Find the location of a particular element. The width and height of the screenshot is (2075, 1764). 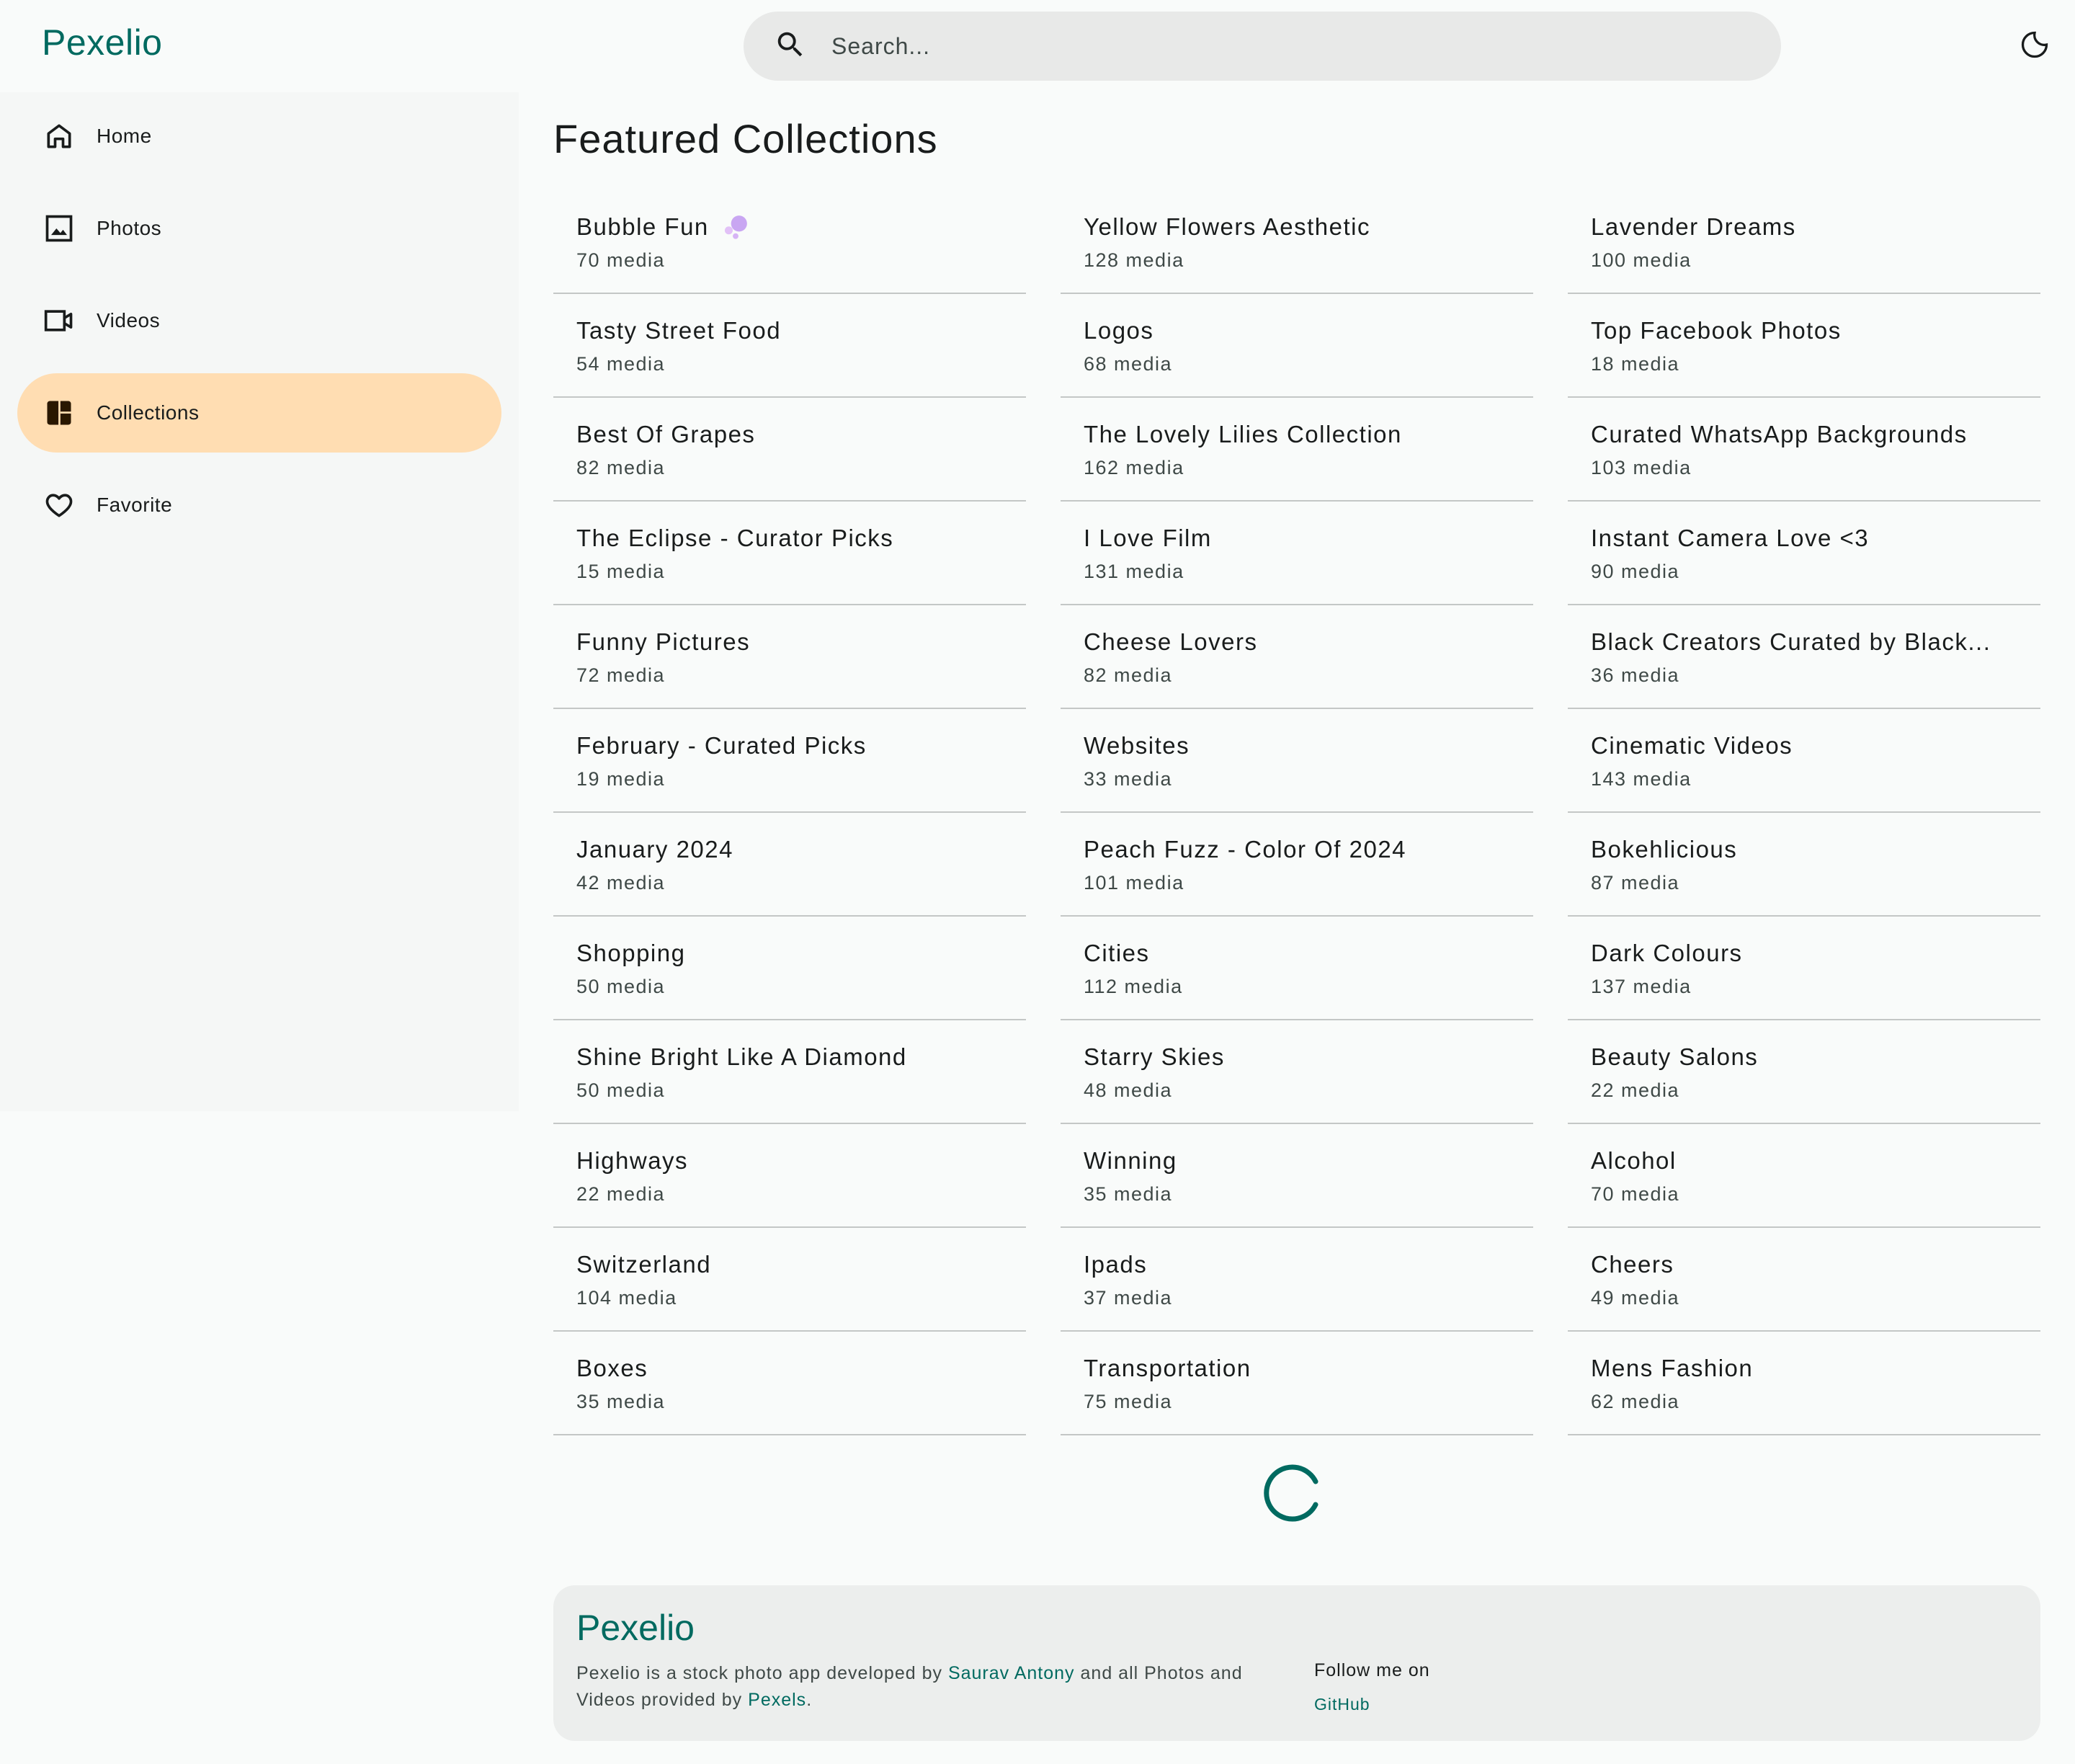

collection-card: Switzerland 104 media is located at coordinates (789, 1280).